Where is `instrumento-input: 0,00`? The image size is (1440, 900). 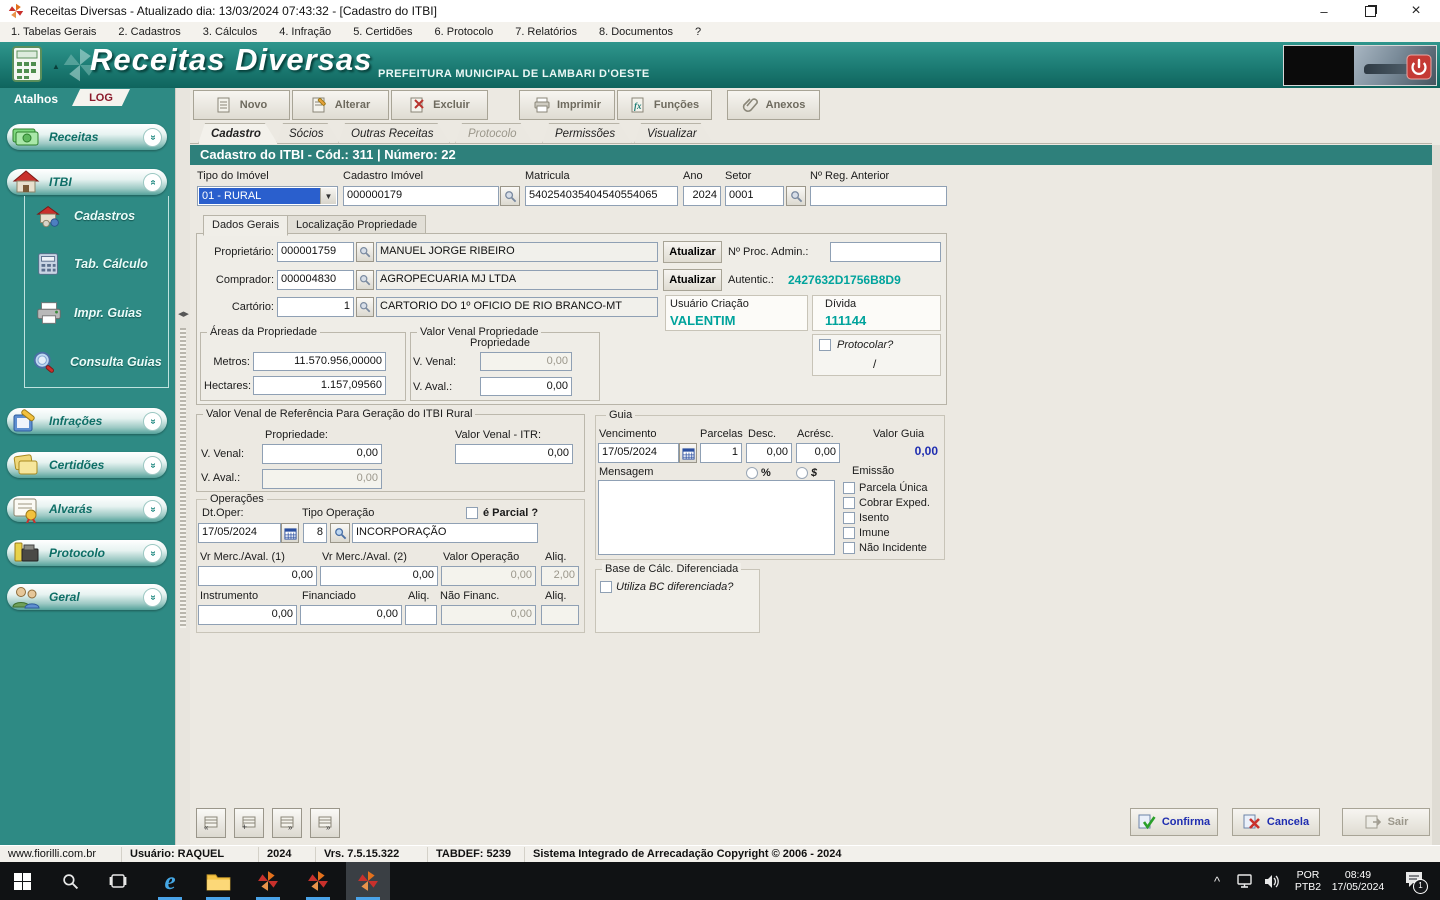 instrumento-input: 0,00 is located at coordinates (247, 615).